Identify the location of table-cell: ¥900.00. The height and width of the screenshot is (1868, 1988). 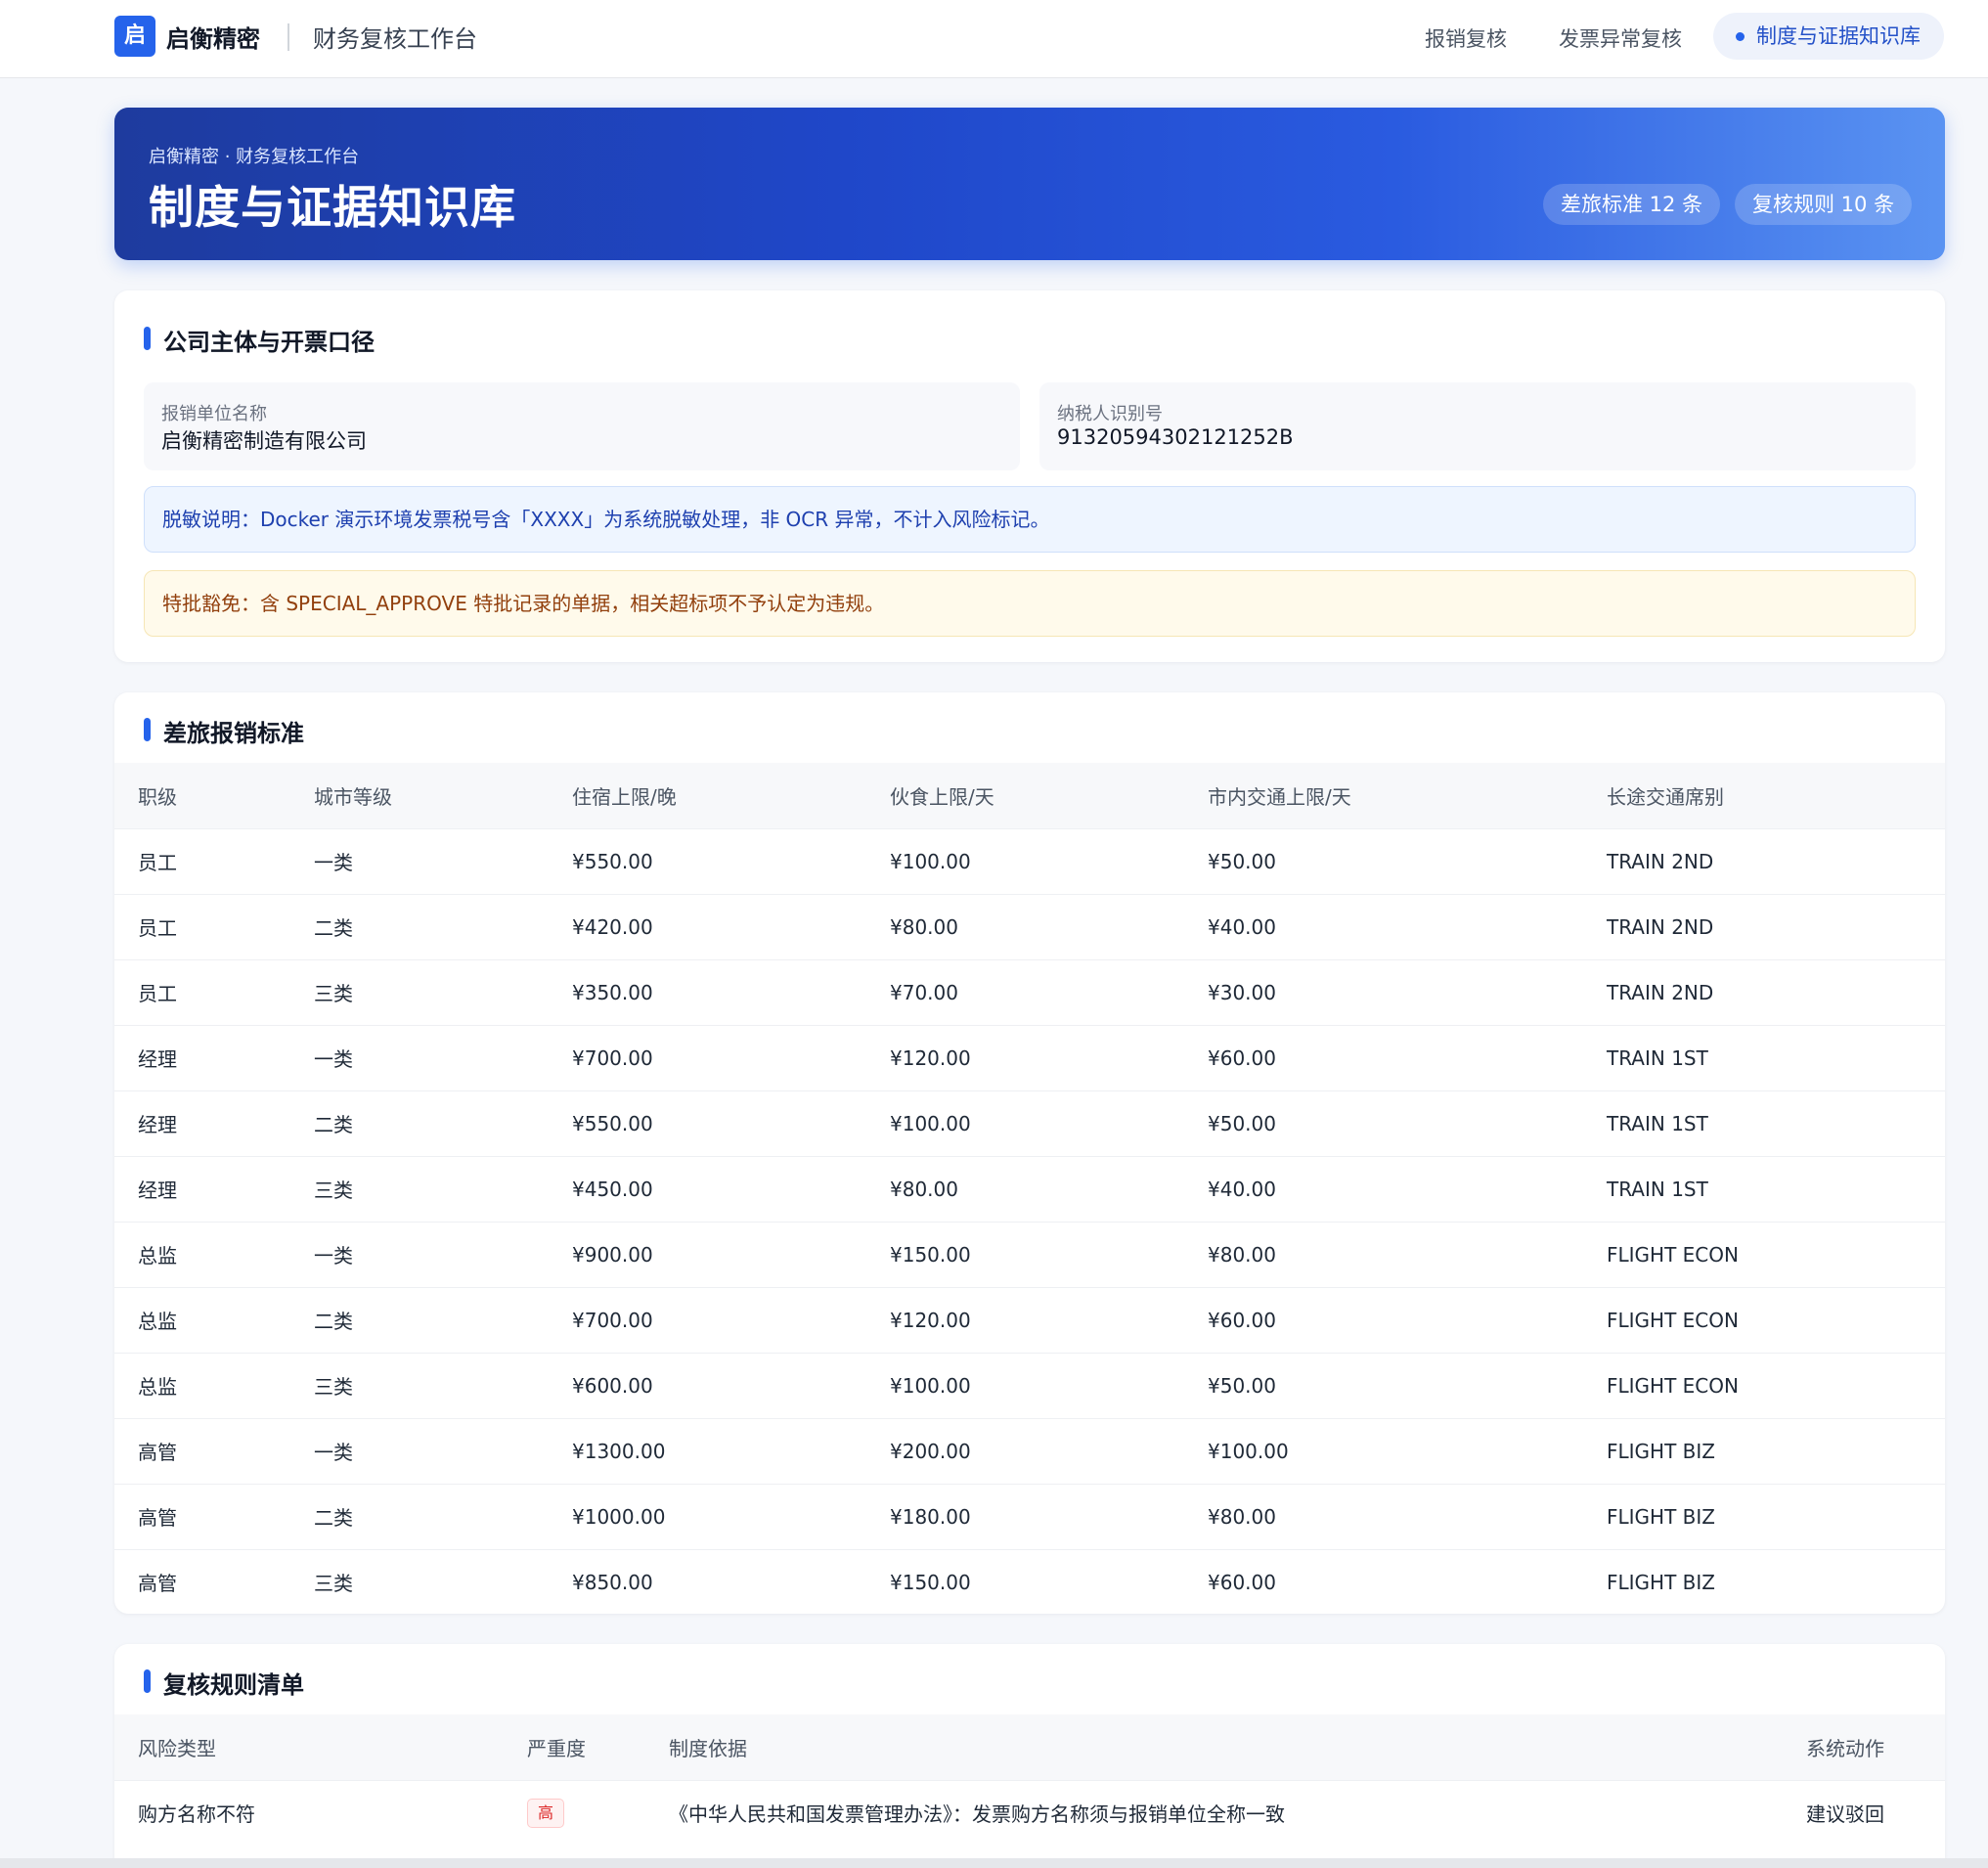
(707, 1254).